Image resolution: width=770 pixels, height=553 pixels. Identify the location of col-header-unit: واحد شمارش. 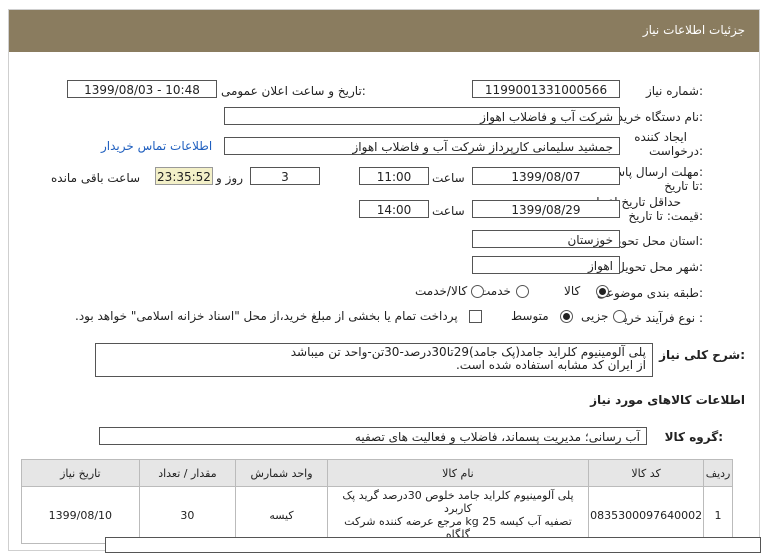
(281, 473).